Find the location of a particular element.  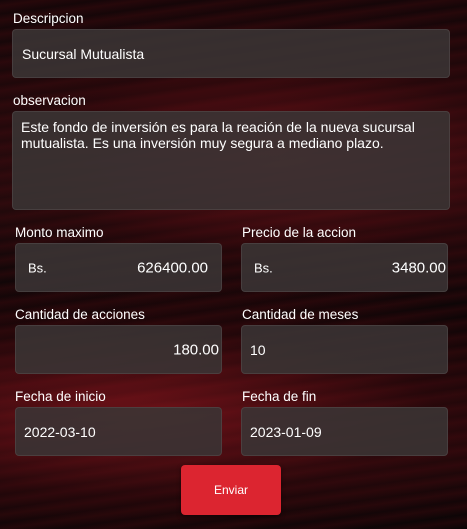

precio-accion-label: Precio de la accion is located at coordinates (299, 232).